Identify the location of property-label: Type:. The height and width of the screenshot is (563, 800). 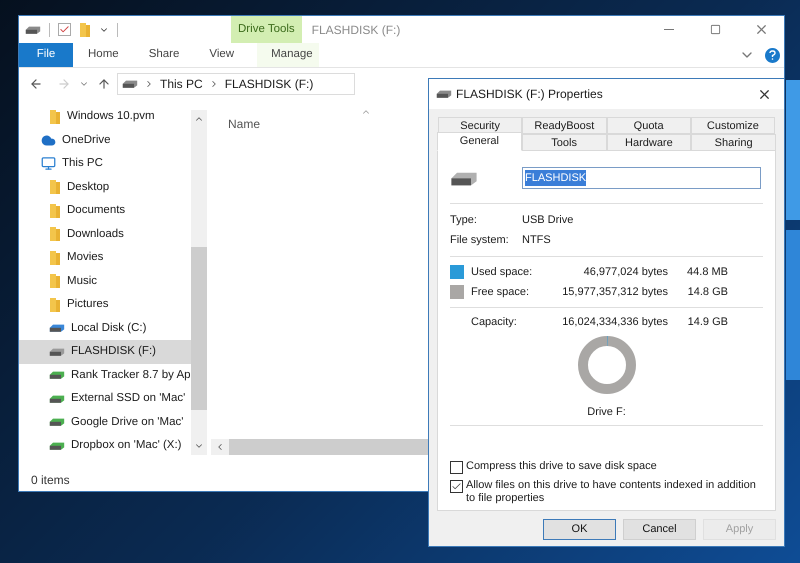
(464, 220).